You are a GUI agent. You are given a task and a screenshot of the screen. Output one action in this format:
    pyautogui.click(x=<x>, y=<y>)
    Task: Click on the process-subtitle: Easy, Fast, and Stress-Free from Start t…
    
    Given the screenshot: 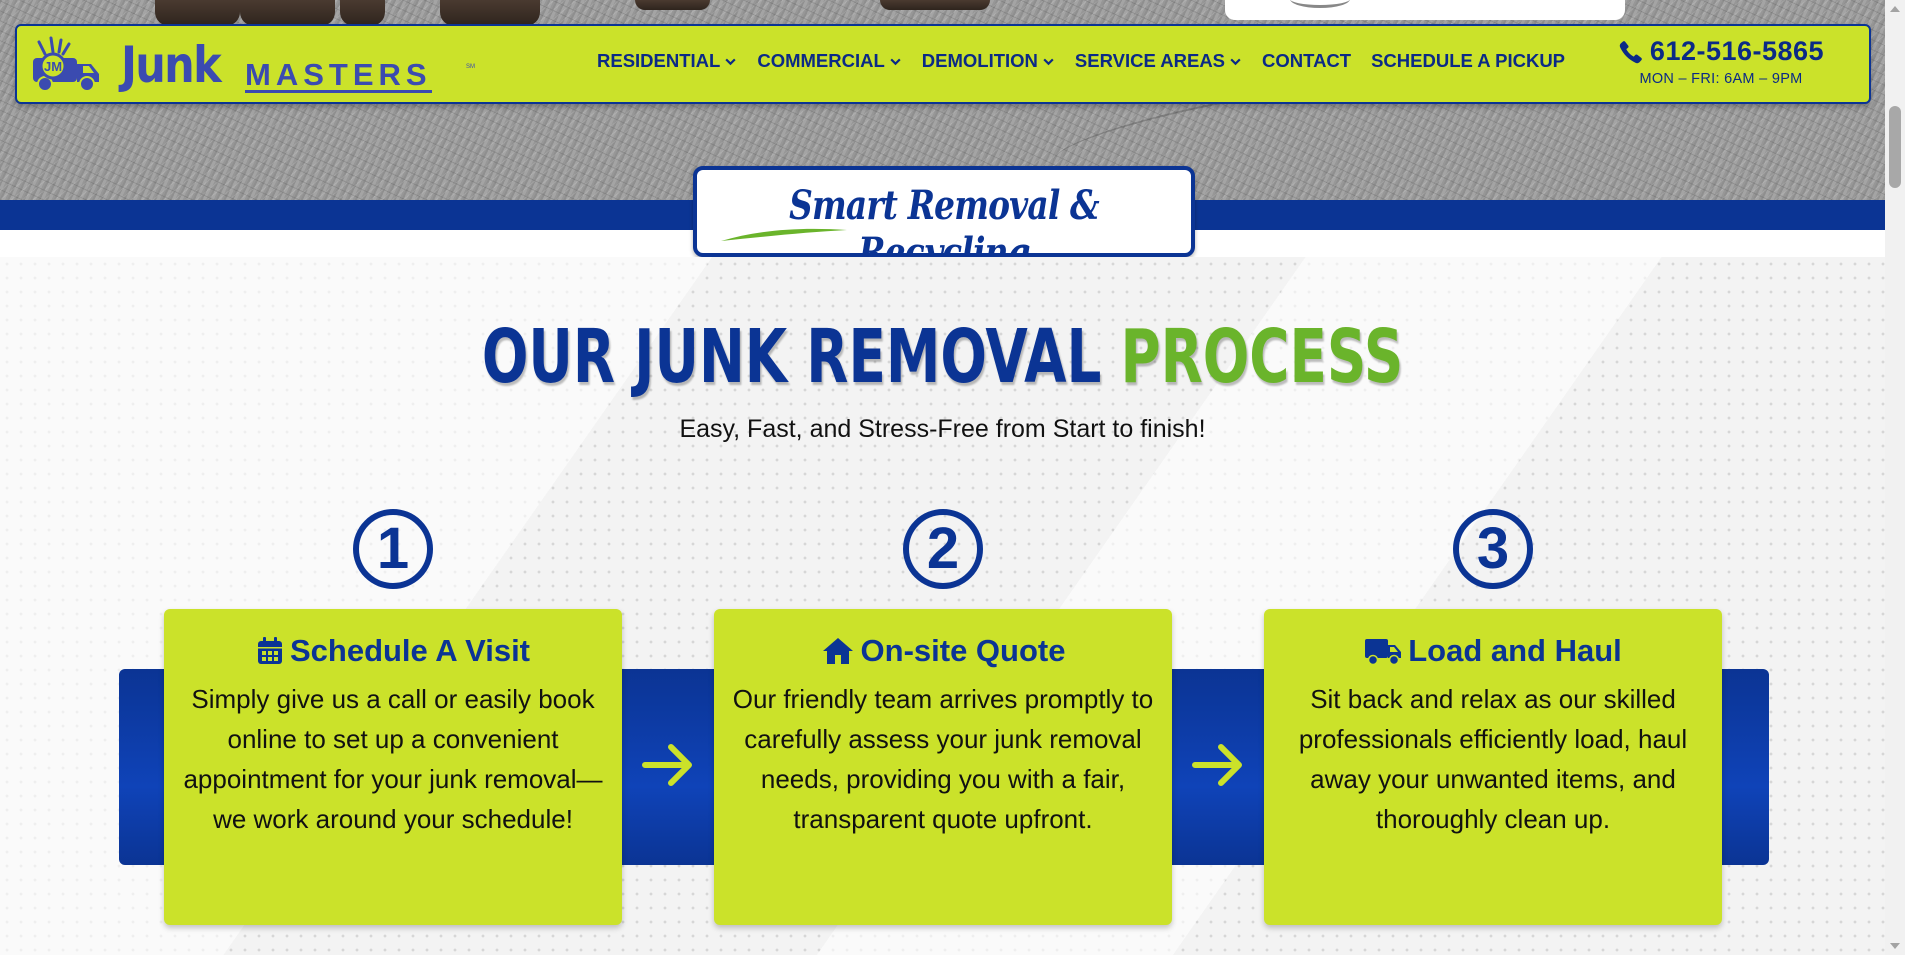 What is the action you would take?
    pyautogui.click(x=942, y=429)
    